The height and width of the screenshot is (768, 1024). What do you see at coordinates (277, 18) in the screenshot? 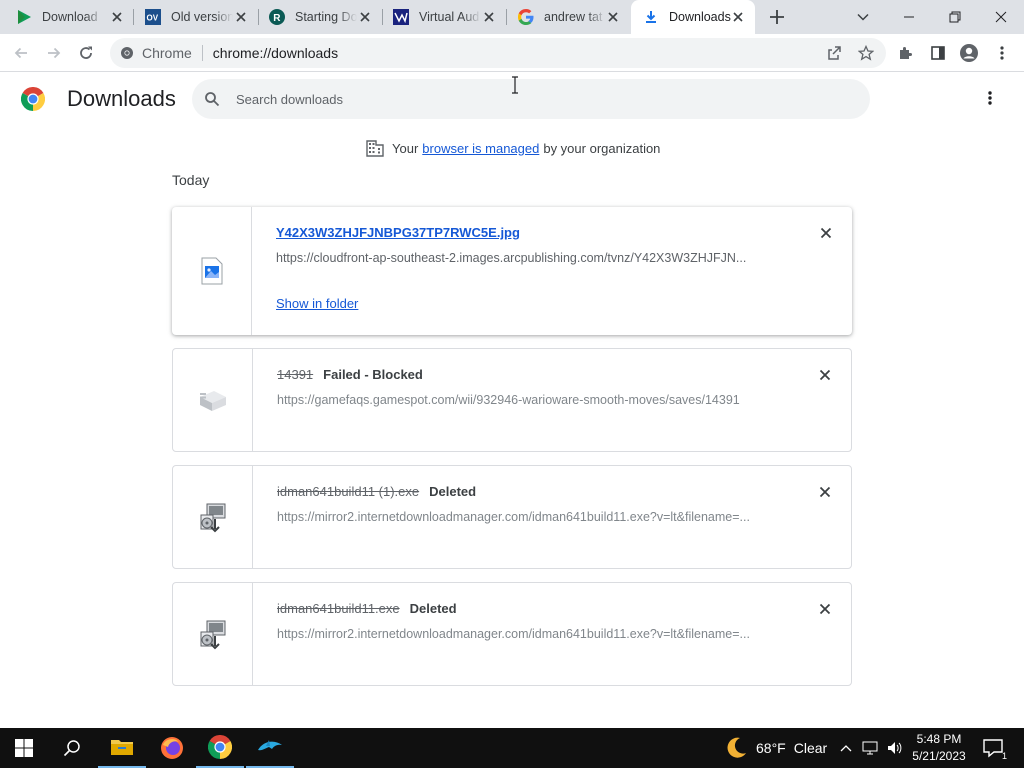
I see `svg-text: R` at bounding box center [277, 18].